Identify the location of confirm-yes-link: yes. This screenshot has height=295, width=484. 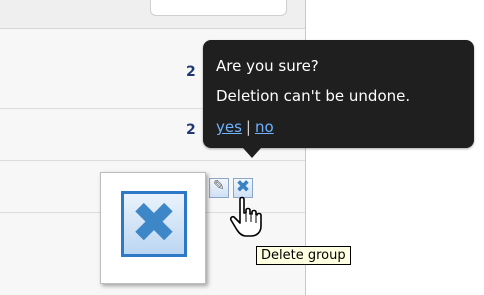
(229, 127).